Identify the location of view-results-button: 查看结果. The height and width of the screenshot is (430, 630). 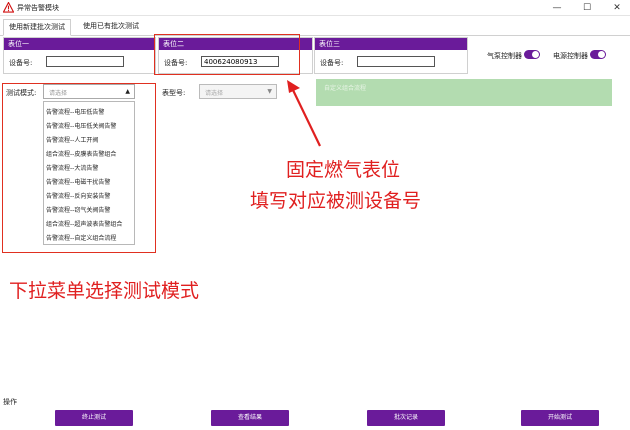
(250, 418).